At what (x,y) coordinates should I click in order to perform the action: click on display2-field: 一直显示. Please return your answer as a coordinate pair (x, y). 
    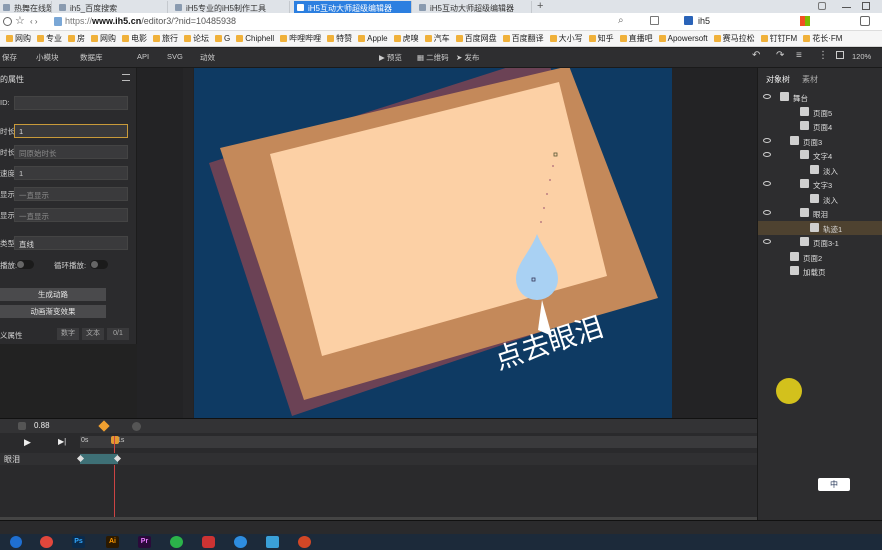
    Looking at the image, I should click on (71, 215).